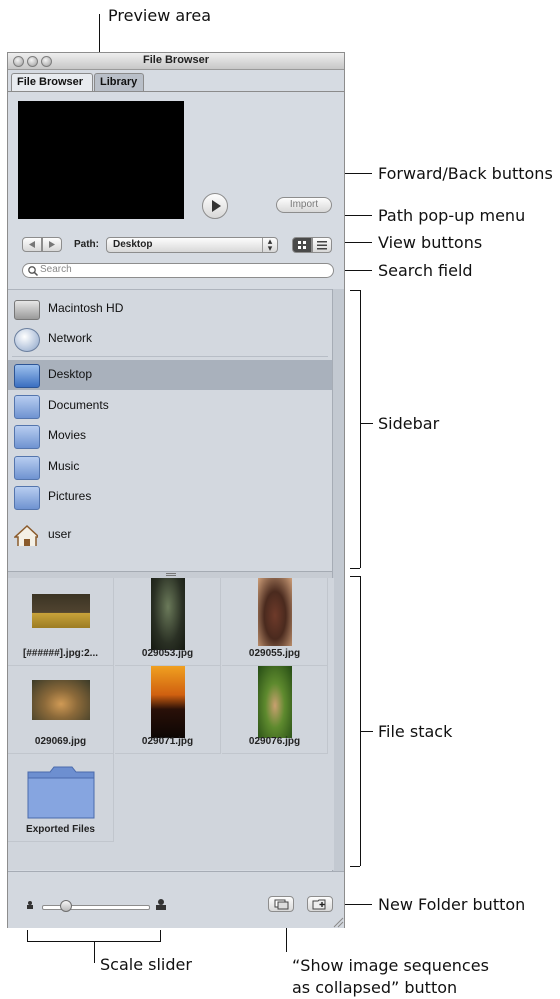 The height and width of the screenshot is (999, 560). What do you see at coordinates (66, 906) in the screenshot?
I see `slider-thumb` at bounding box center [66, 906].